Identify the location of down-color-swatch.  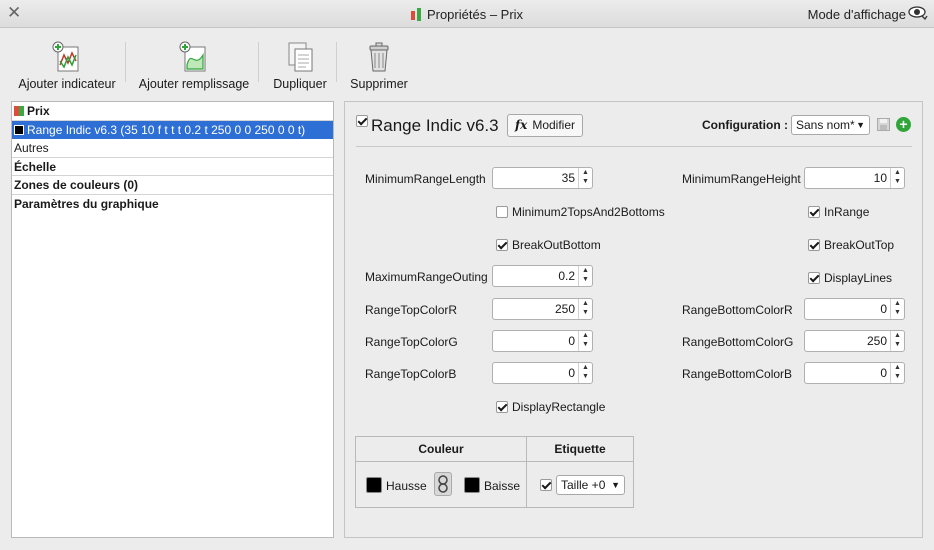
(472, 485).